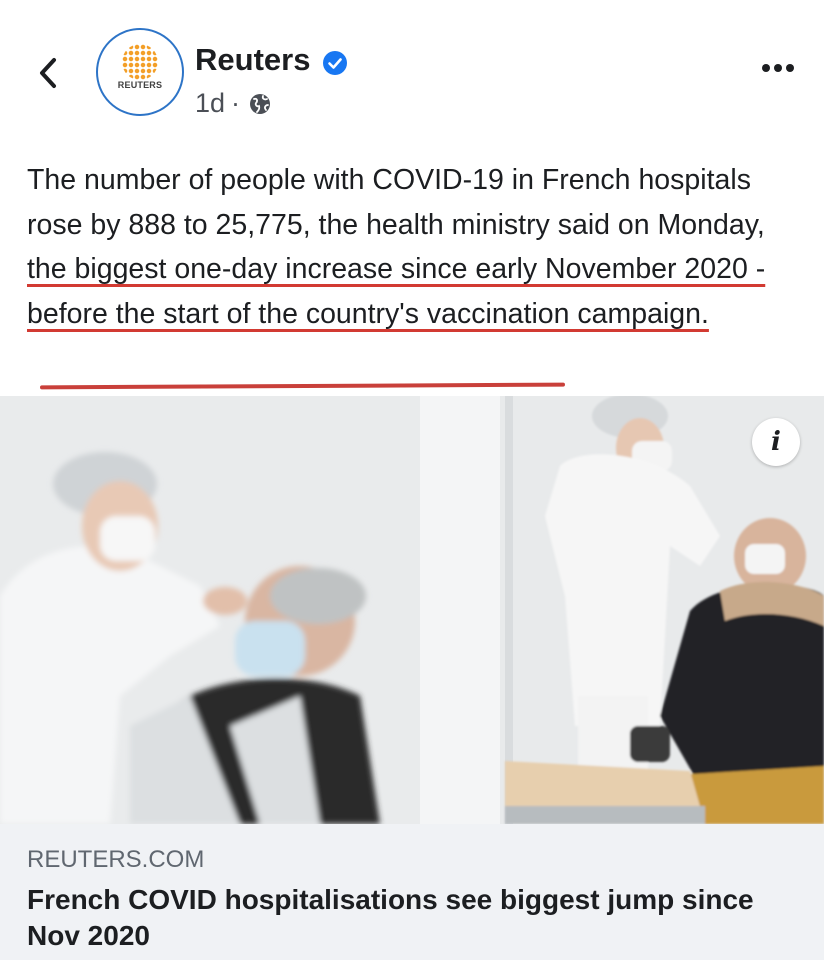  What do you see at coordinates (302, 386) in the screenshot?
I see `red-underline-mark` at bounding box center [302, 386].